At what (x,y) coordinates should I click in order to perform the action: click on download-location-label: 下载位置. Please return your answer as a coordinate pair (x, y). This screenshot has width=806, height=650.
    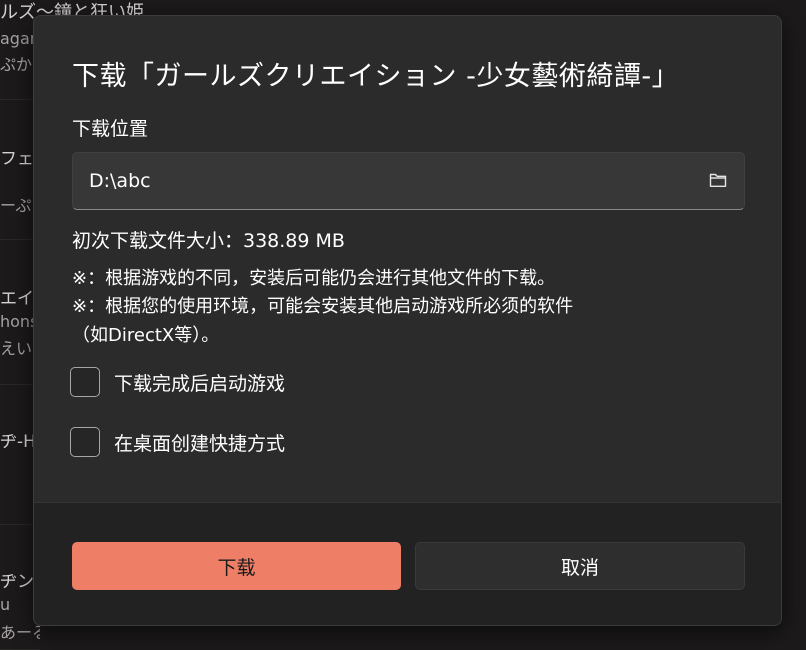
    Looking at the image, I should click on (110, 129).